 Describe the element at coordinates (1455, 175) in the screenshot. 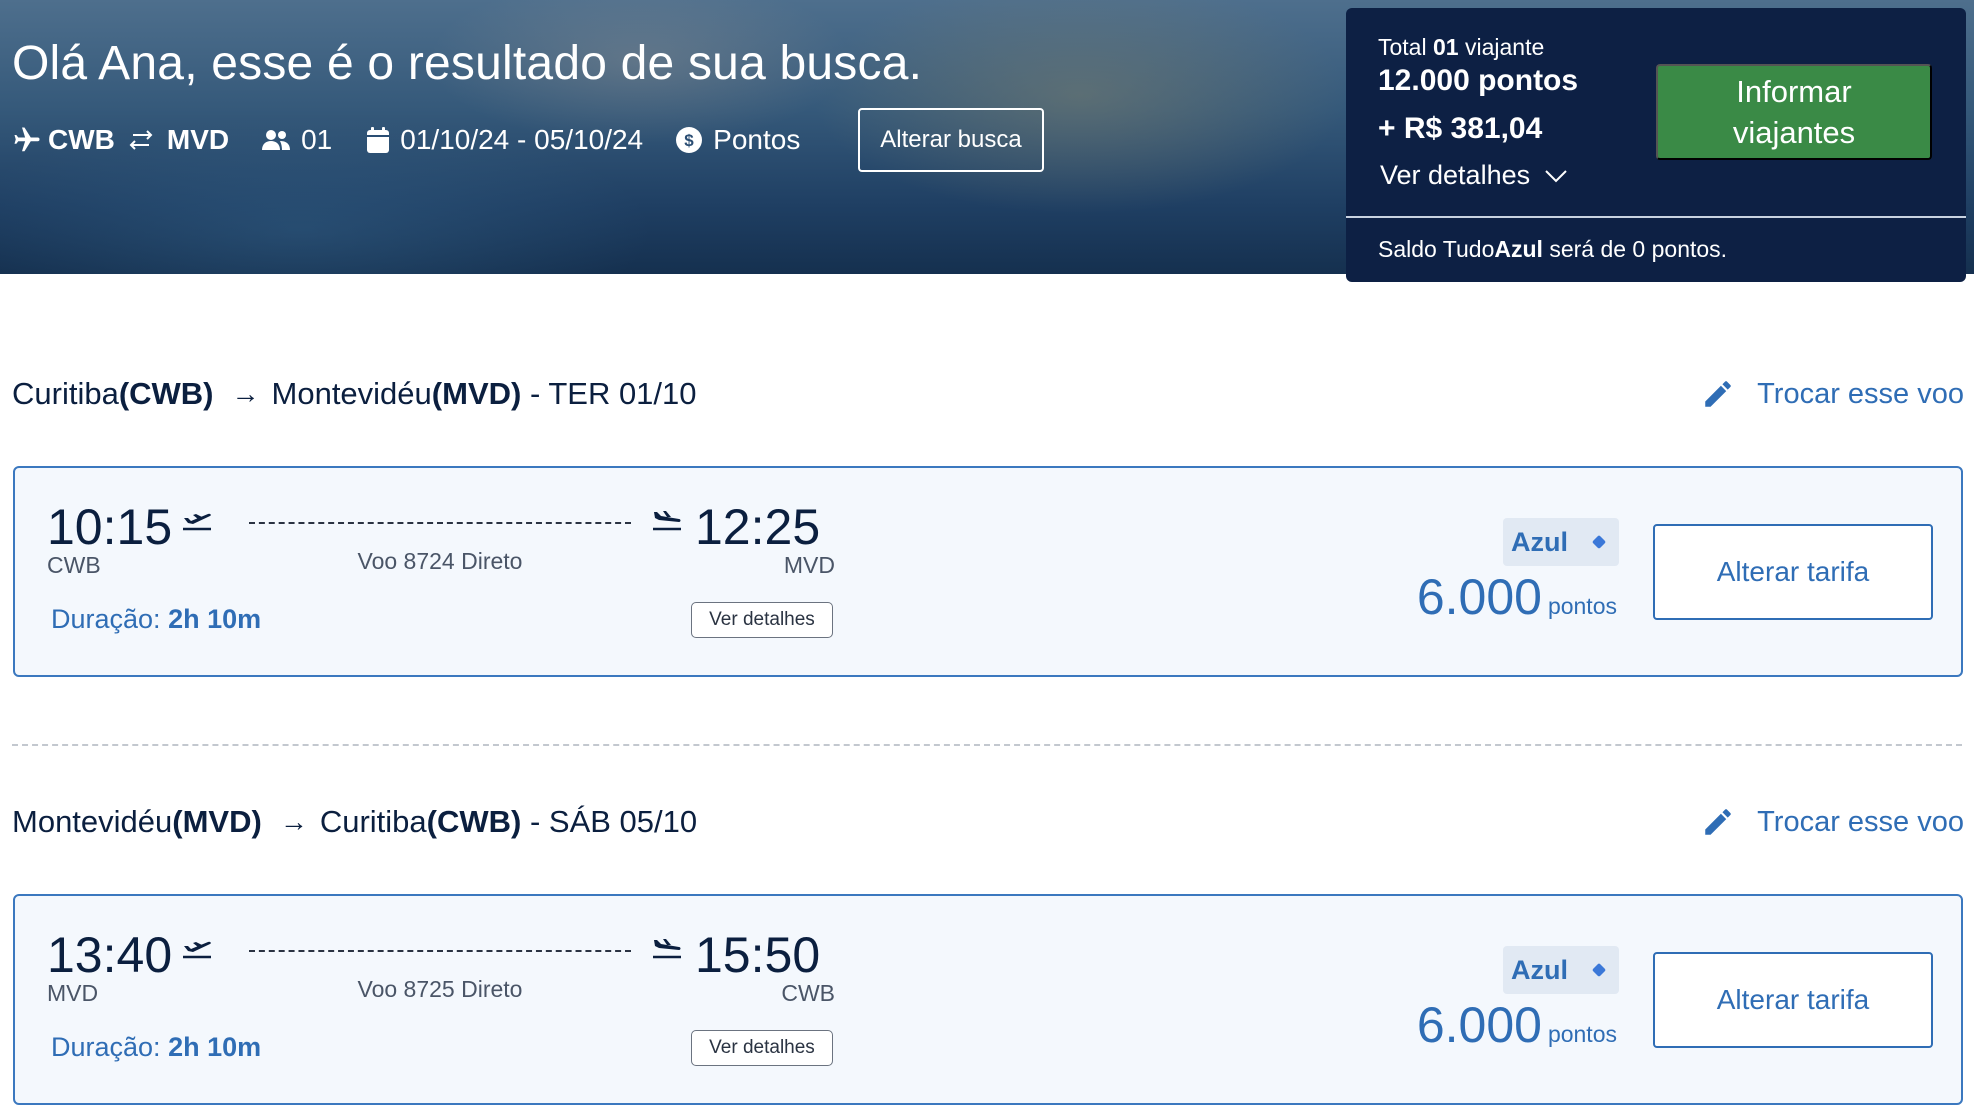

I see `summary-details-label: Ver detalhes` at that location.